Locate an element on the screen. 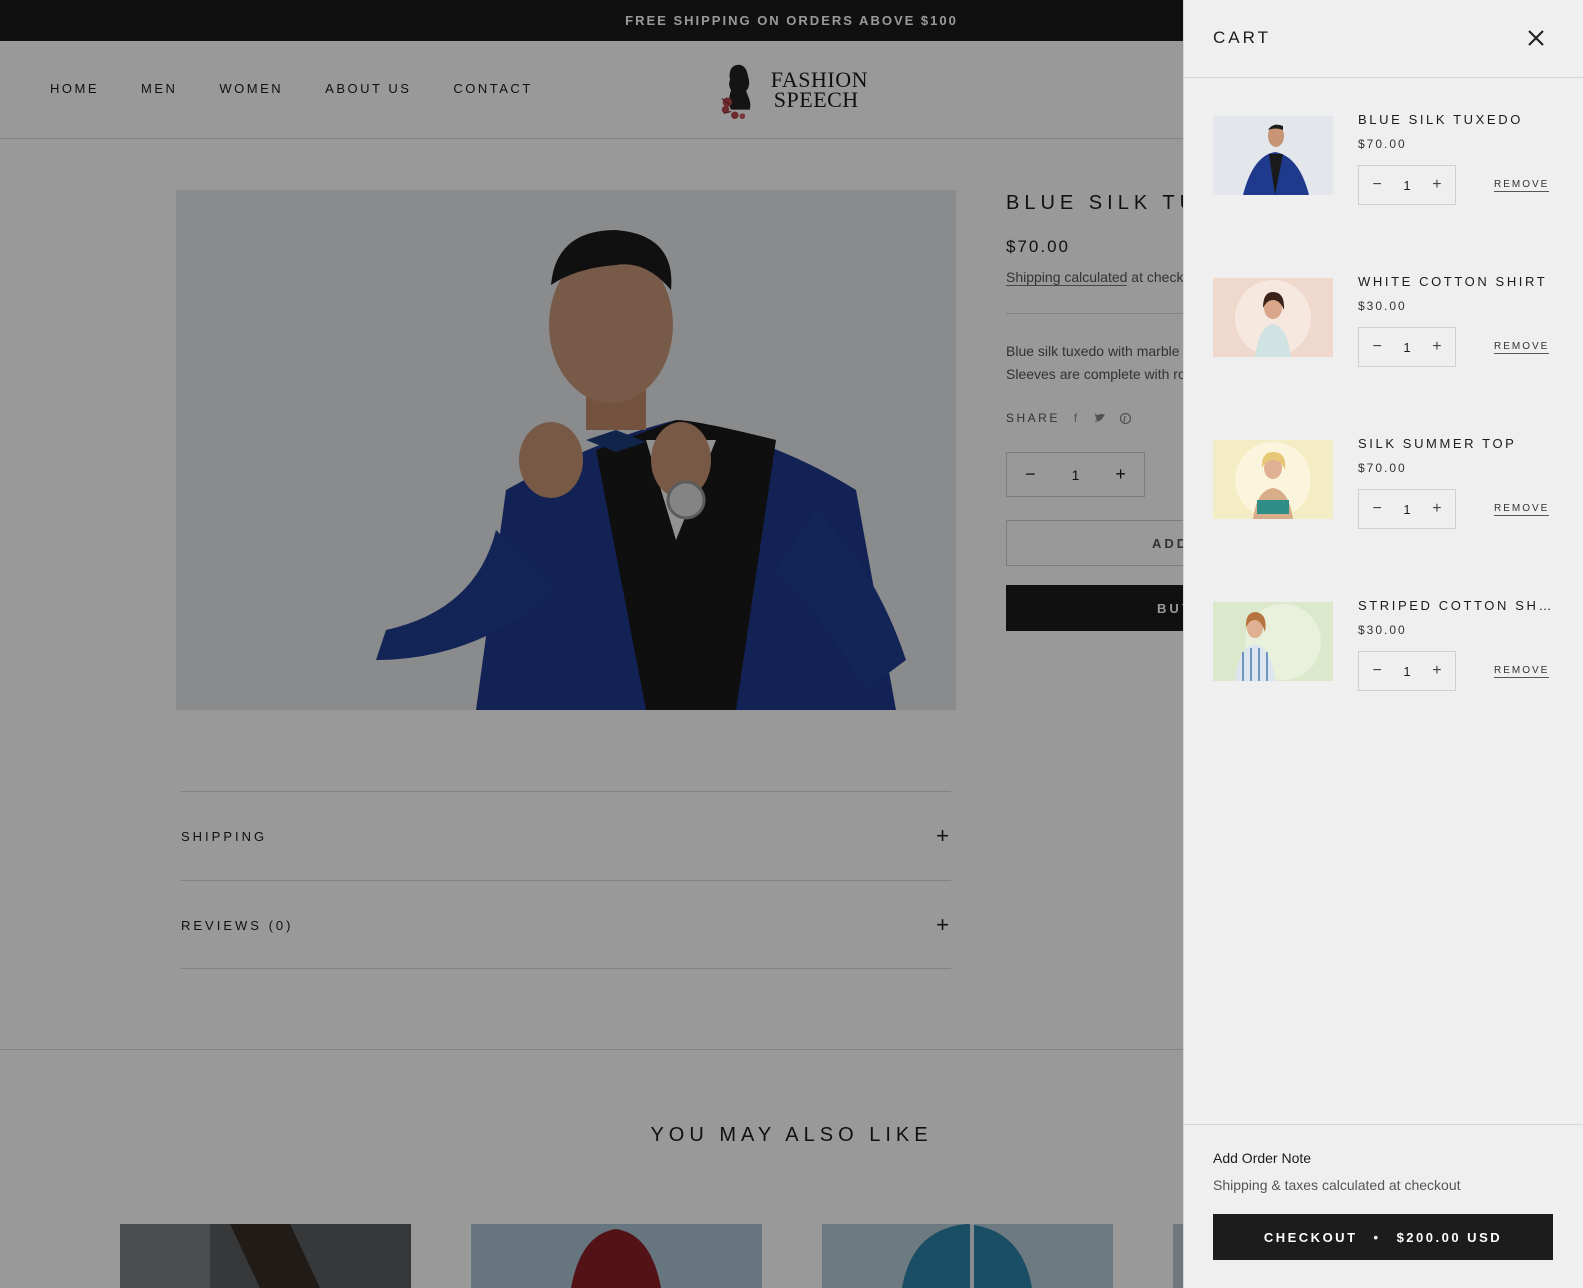 This screenshot has width=1583, height=1288. add-order-note-link: Add Order Note is located at coordinates (1262, 1158).